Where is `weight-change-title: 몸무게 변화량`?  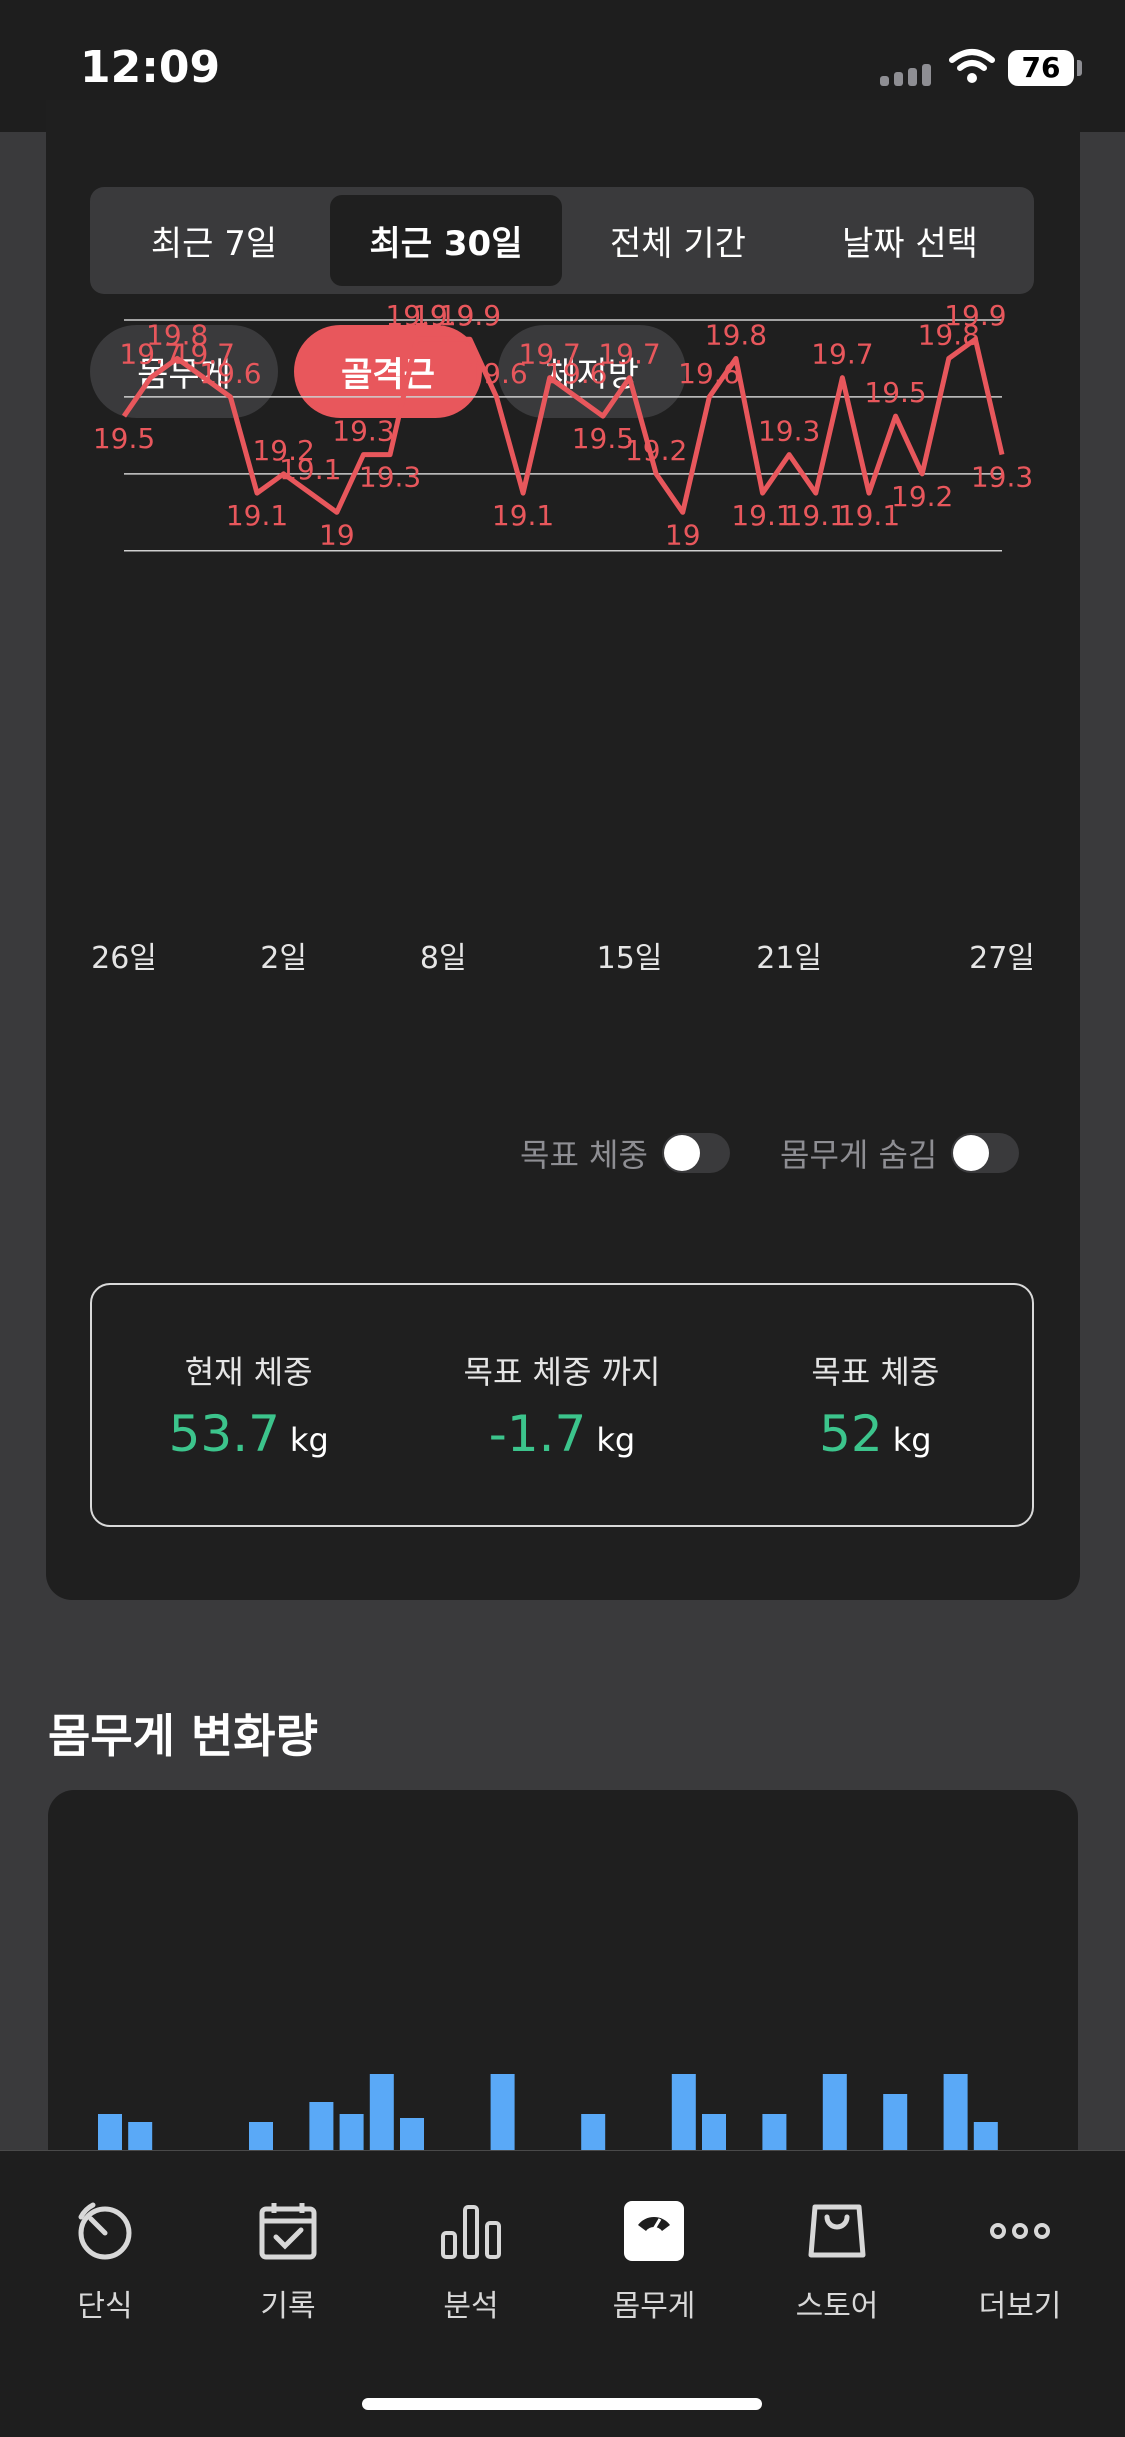
weight-change-title: 몸무게 변화량 is located at coordinates (183, 1736).